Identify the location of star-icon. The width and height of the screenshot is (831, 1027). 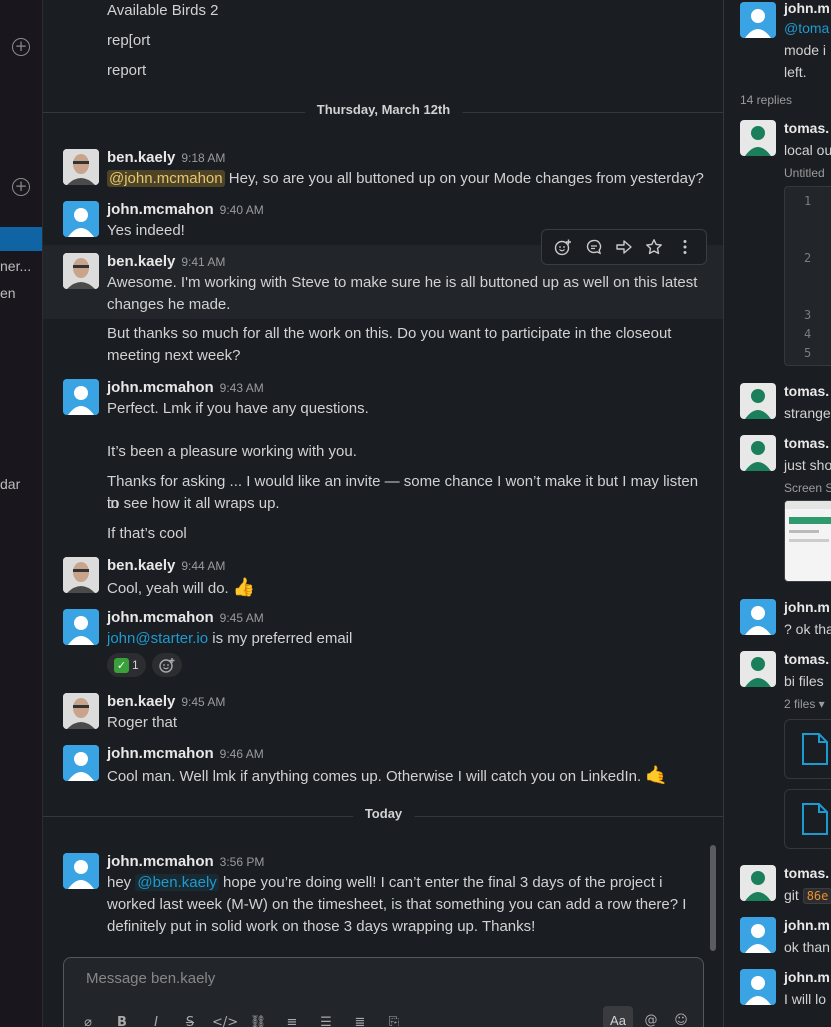
(654, 247).